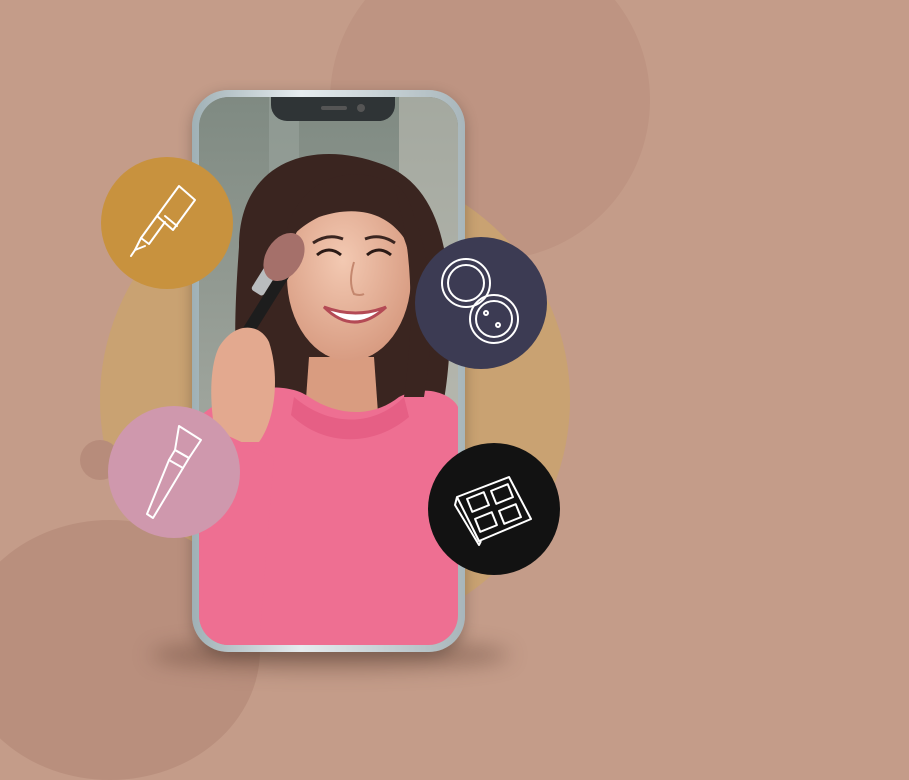 This screenshot has width=909, height=780. I want to click on speaker-grille, so click(334, 108).